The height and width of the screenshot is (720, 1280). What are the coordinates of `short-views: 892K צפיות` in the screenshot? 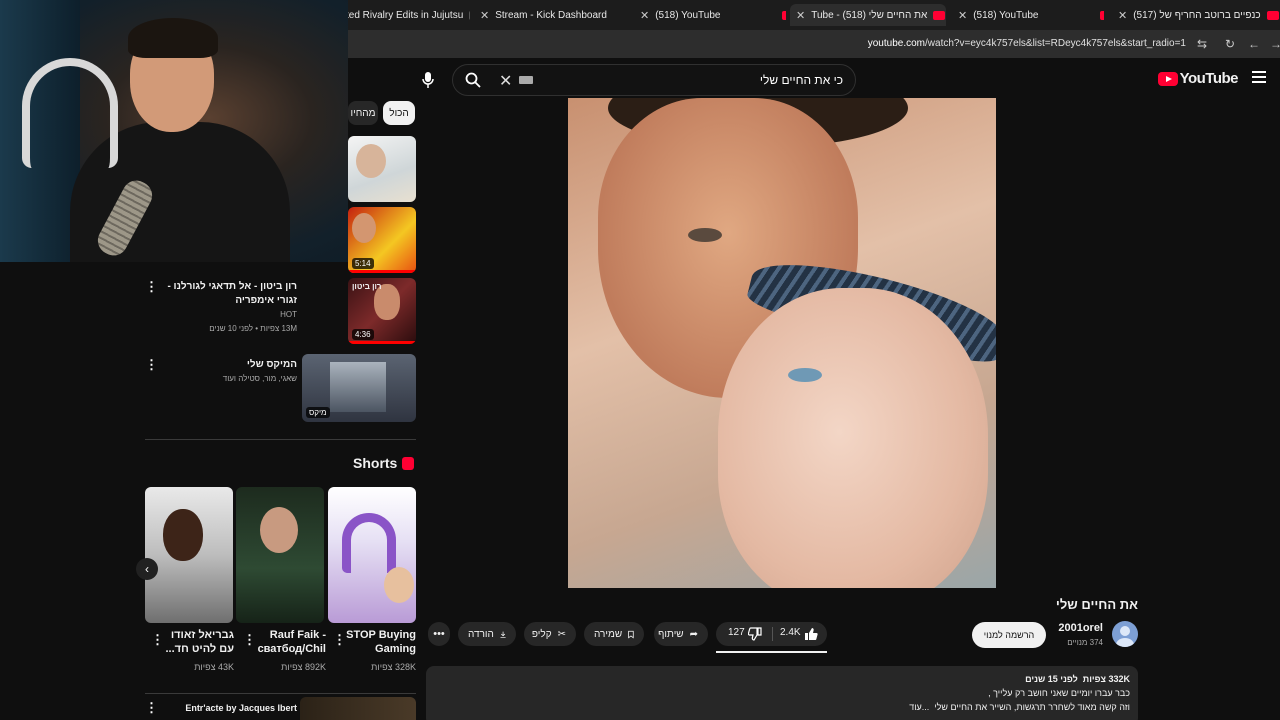 It's located at (303, 667).